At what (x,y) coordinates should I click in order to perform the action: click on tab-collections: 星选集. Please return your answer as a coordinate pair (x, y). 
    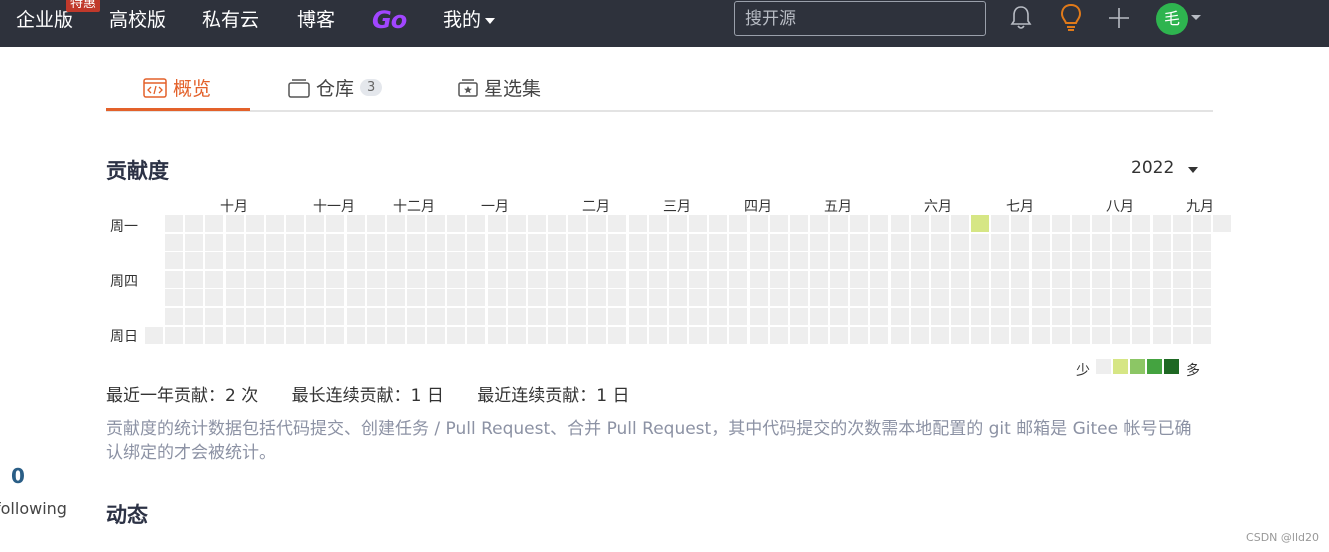
    Looking at the image, I should click on (499, 87).